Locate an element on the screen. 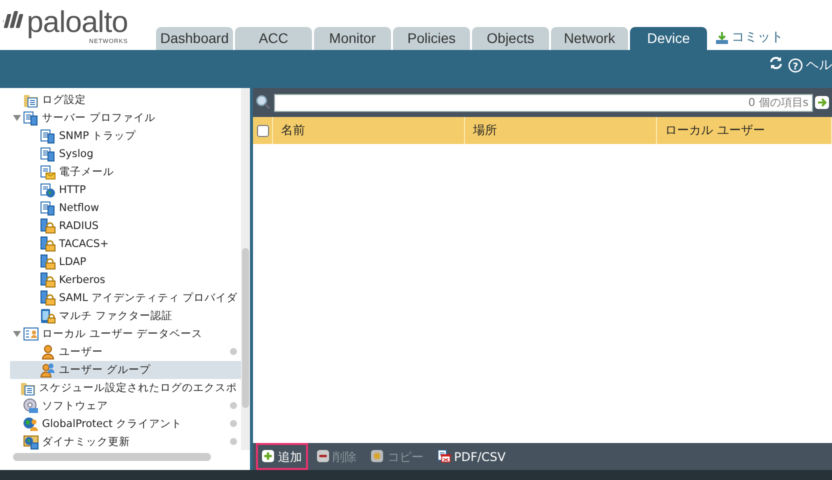 The width and height of the screenshot is (832, 480). tree-item: ダイナミック更新 is located at coordinates (126, 441).